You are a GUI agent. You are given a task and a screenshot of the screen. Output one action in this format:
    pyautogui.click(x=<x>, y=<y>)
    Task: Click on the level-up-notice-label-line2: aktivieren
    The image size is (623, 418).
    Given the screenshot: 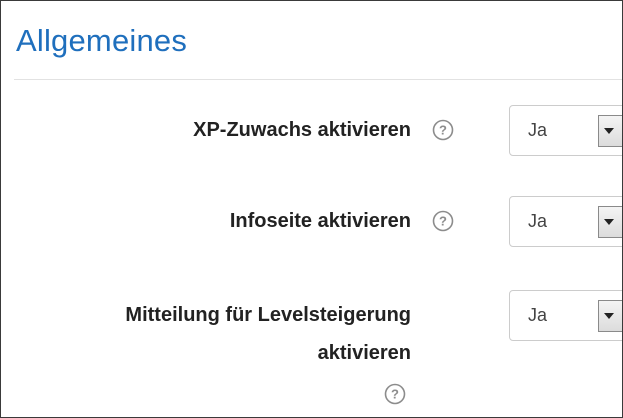 What is the action you would take?
    pyautogui.click(x=364, y=353)
    